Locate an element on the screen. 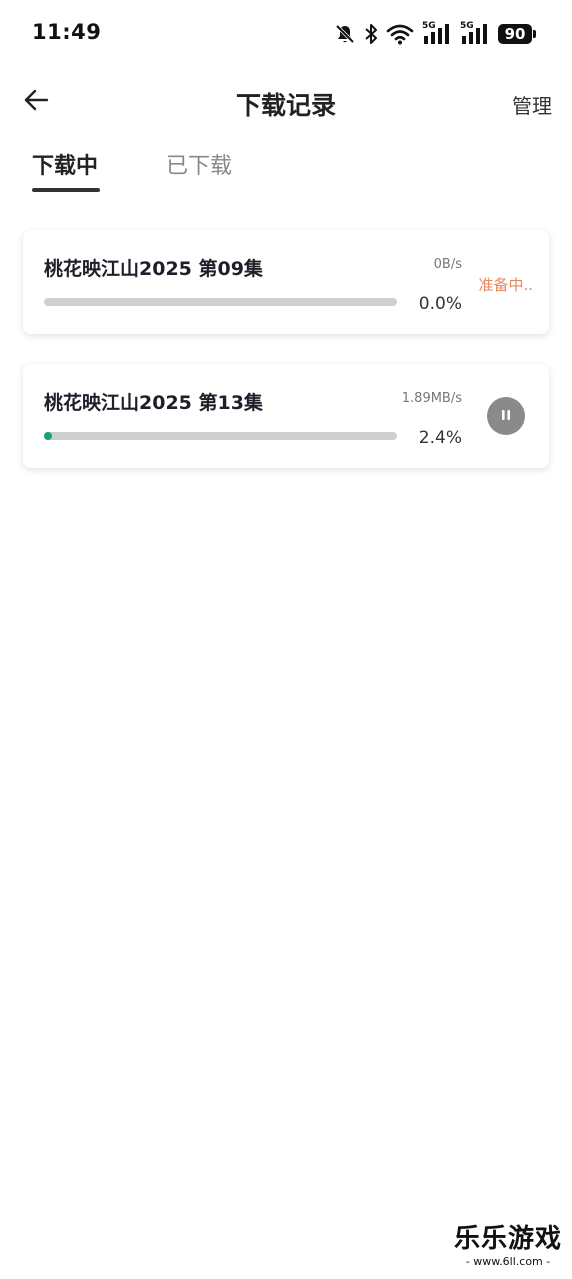 Image resolution: width=572 pixels, height=1279 pixels. tab-active-indicator is located at coordinates (66, 190).